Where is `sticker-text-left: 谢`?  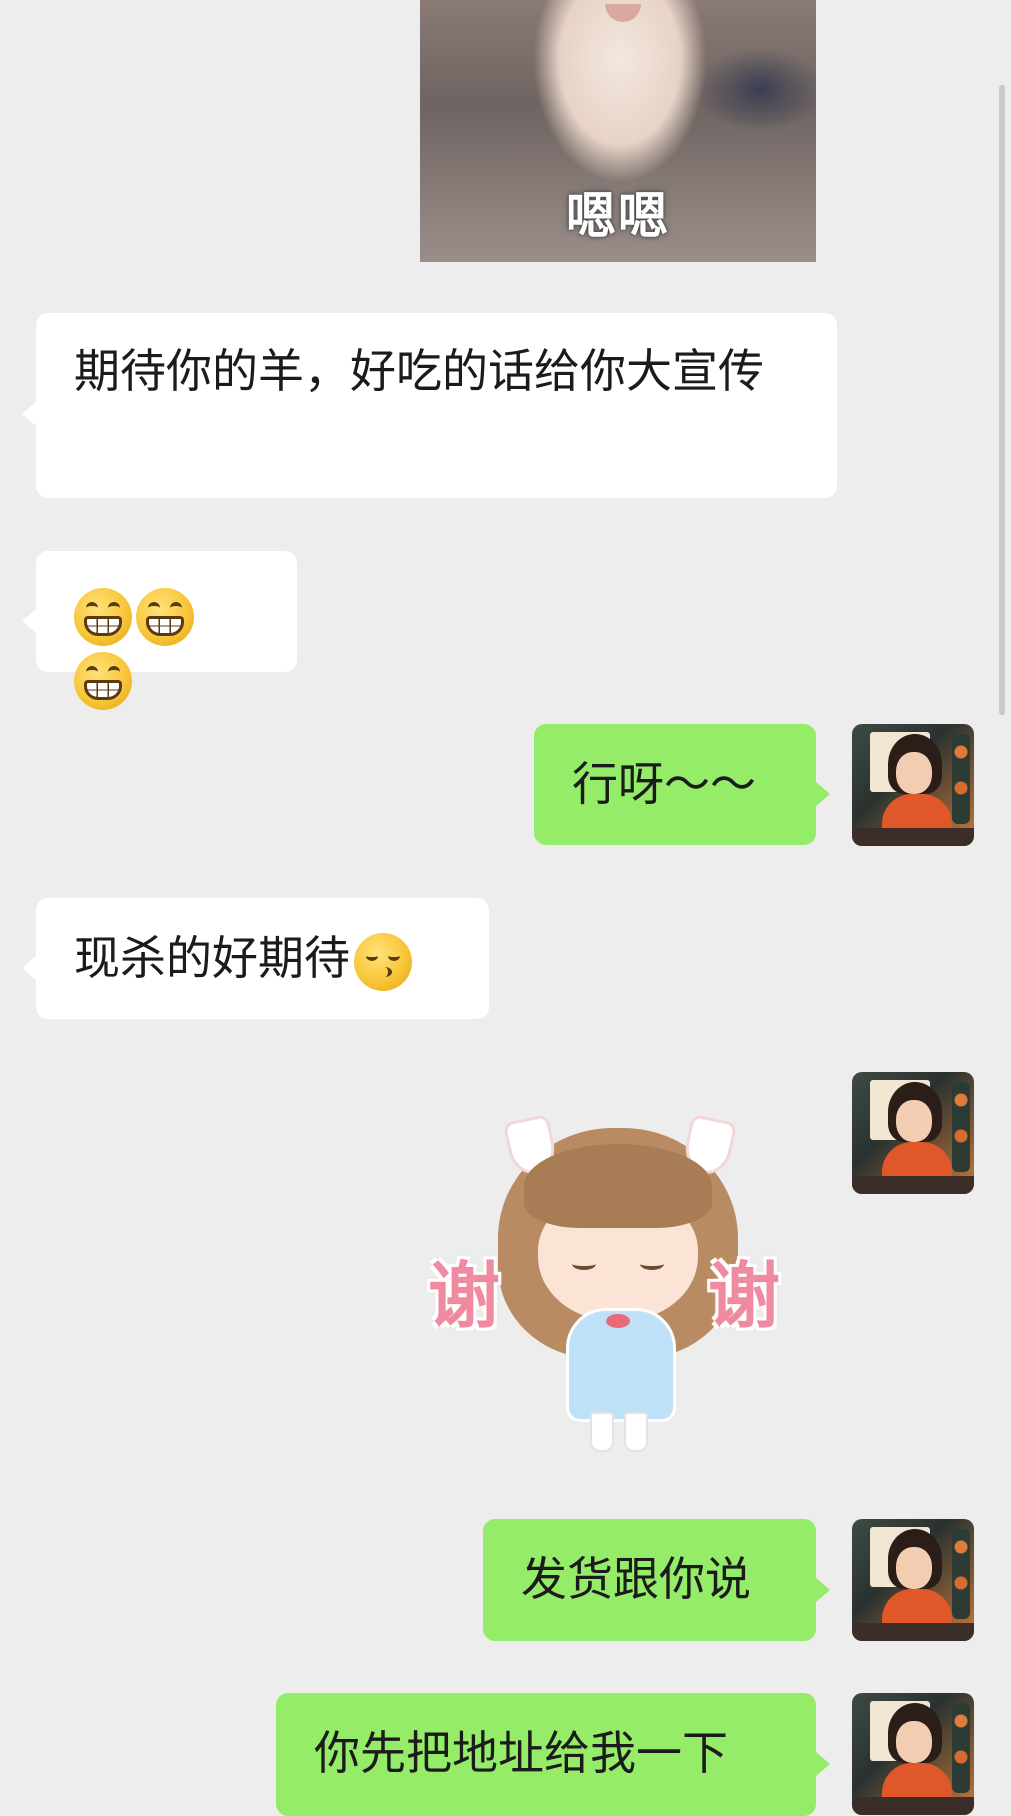
sticker-text-left: 谢 is located at coordinates (464, 1296).